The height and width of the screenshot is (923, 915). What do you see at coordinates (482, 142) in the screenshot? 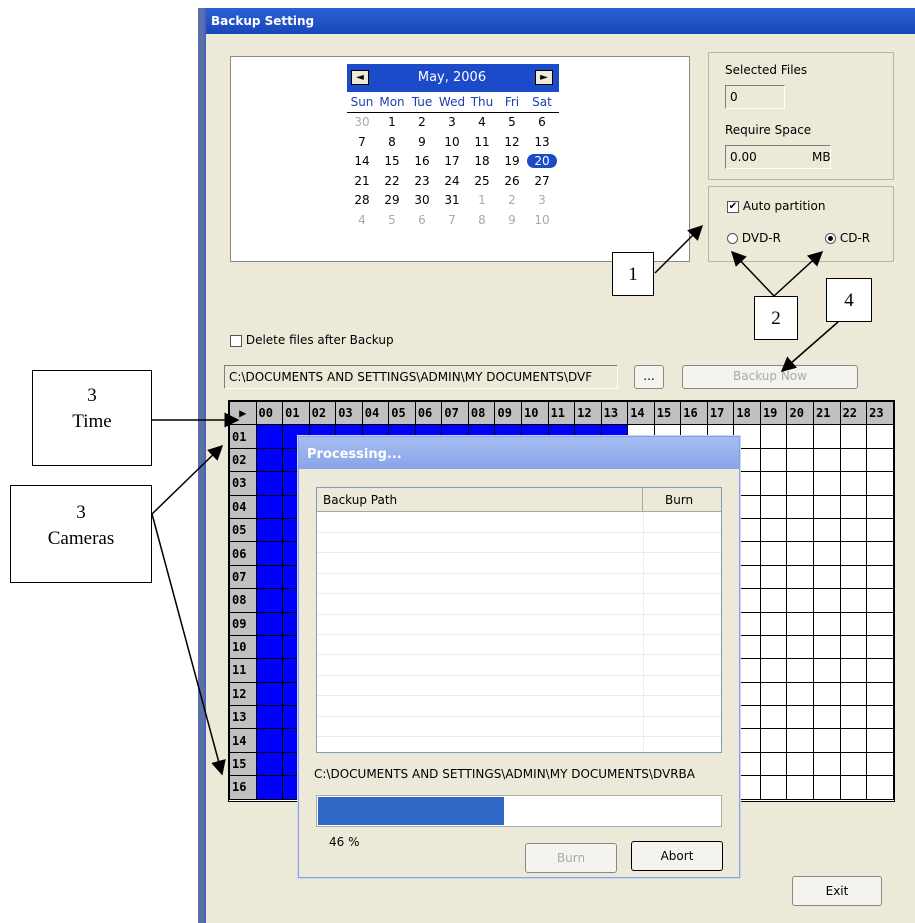
I see `calendar-day: 11` at bounding box center [482, 142].